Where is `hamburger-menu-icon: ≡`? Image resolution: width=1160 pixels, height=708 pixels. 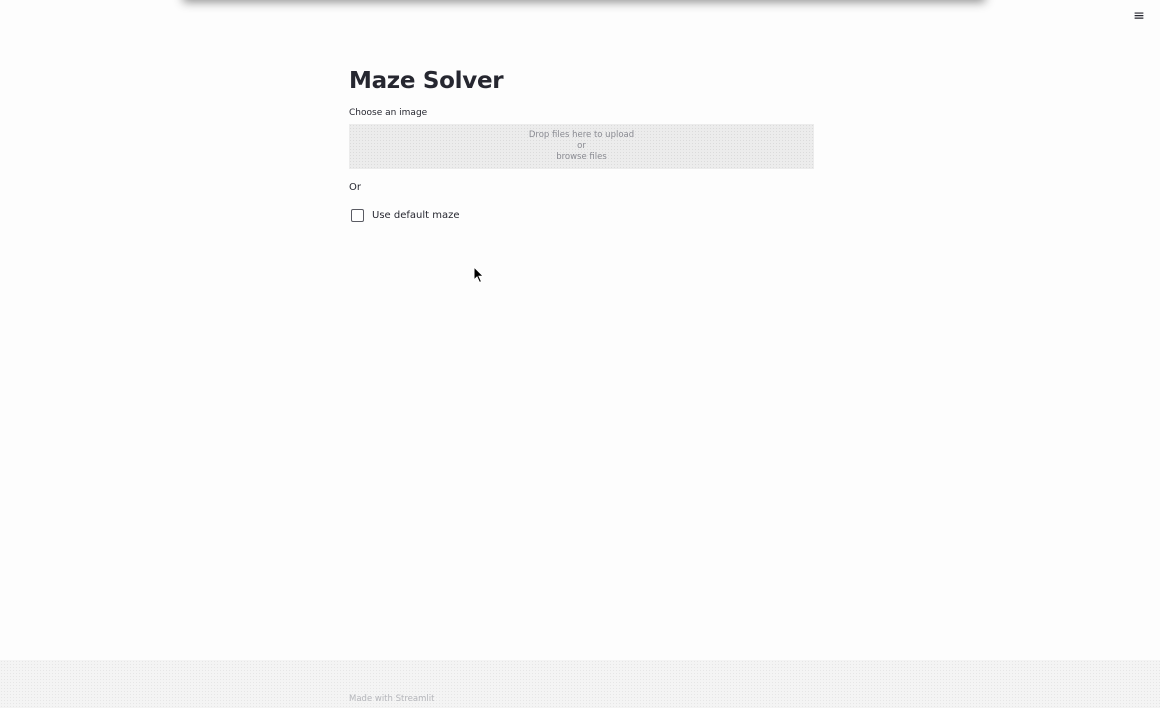
hamburger-menu-icon: ≡ is located at coordinates (1139, 16).